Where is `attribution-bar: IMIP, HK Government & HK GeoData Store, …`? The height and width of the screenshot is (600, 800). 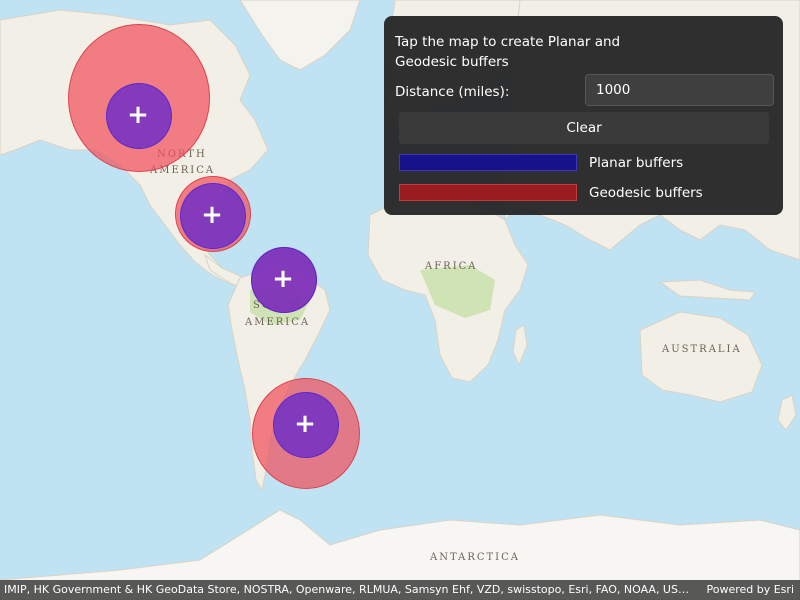 attribution-bar: IMIP, HK Government & HK GeoData Store, … is located at coordinates (400, 590).